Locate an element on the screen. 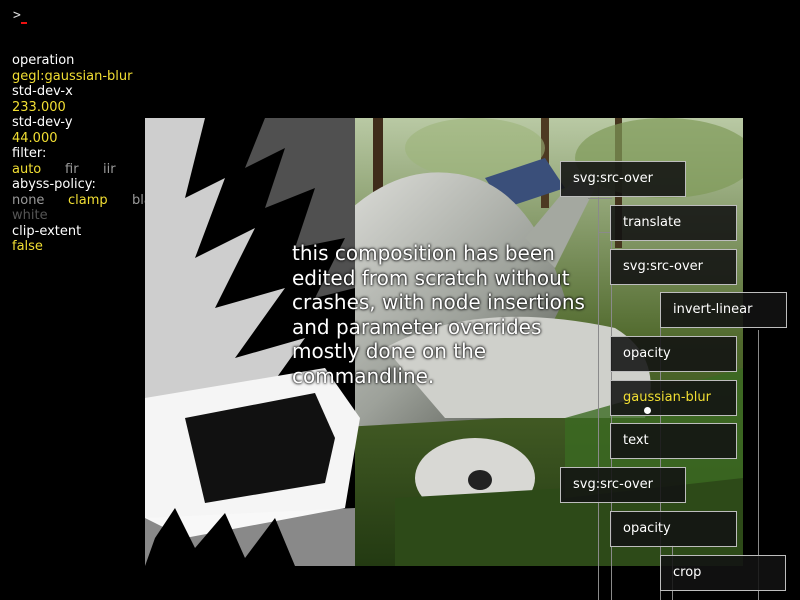 The height and width of the screenshot is (600, 800). operation-value: gegl:gaussian-blur is located at coordinates (72, 77).